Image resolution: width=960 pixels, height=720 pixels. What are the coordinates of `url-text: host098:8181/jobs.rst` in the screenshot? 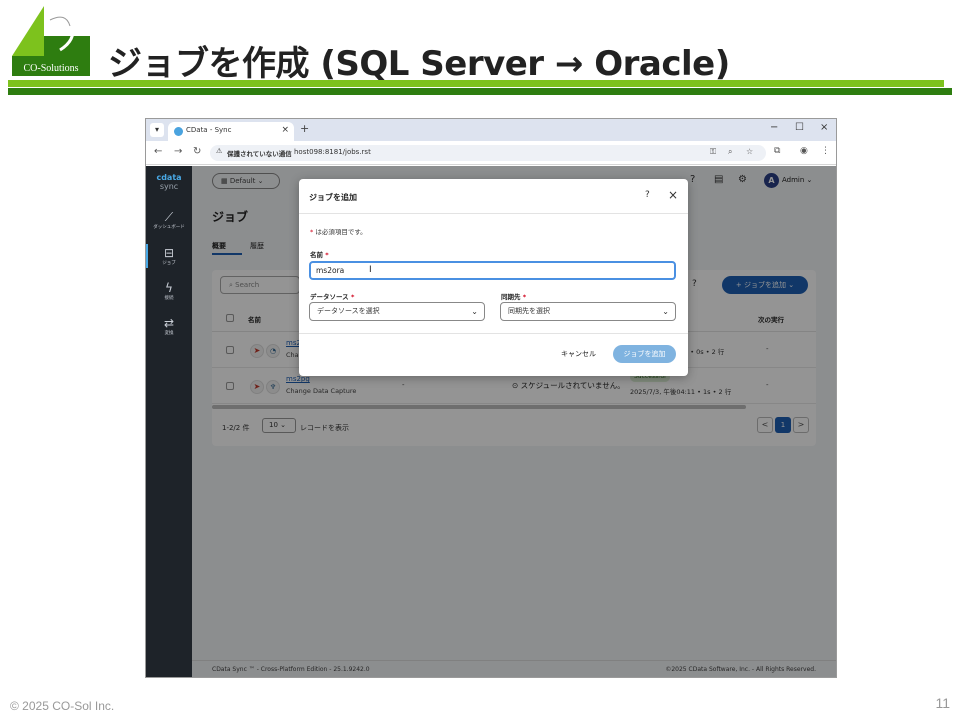 It's located at (332, 152).